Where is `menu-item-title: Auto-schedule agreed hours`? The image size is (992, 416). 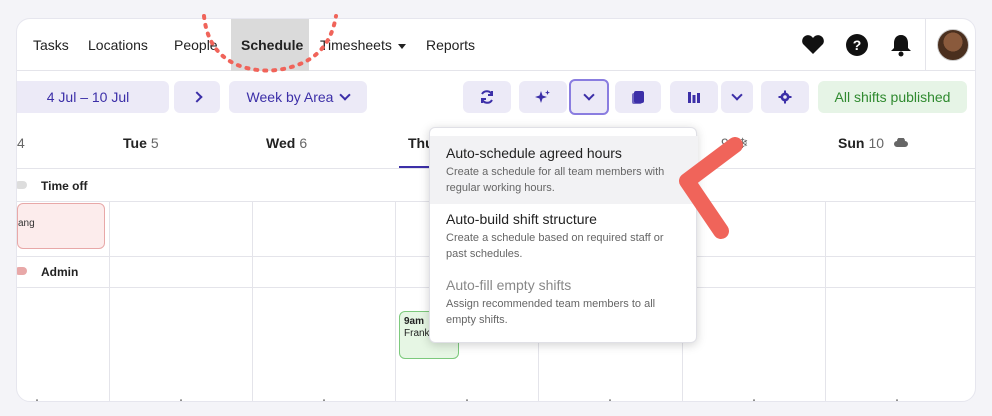
menu-item-title: Auto-schedule agreed hours is located at coordinates (534, 153).